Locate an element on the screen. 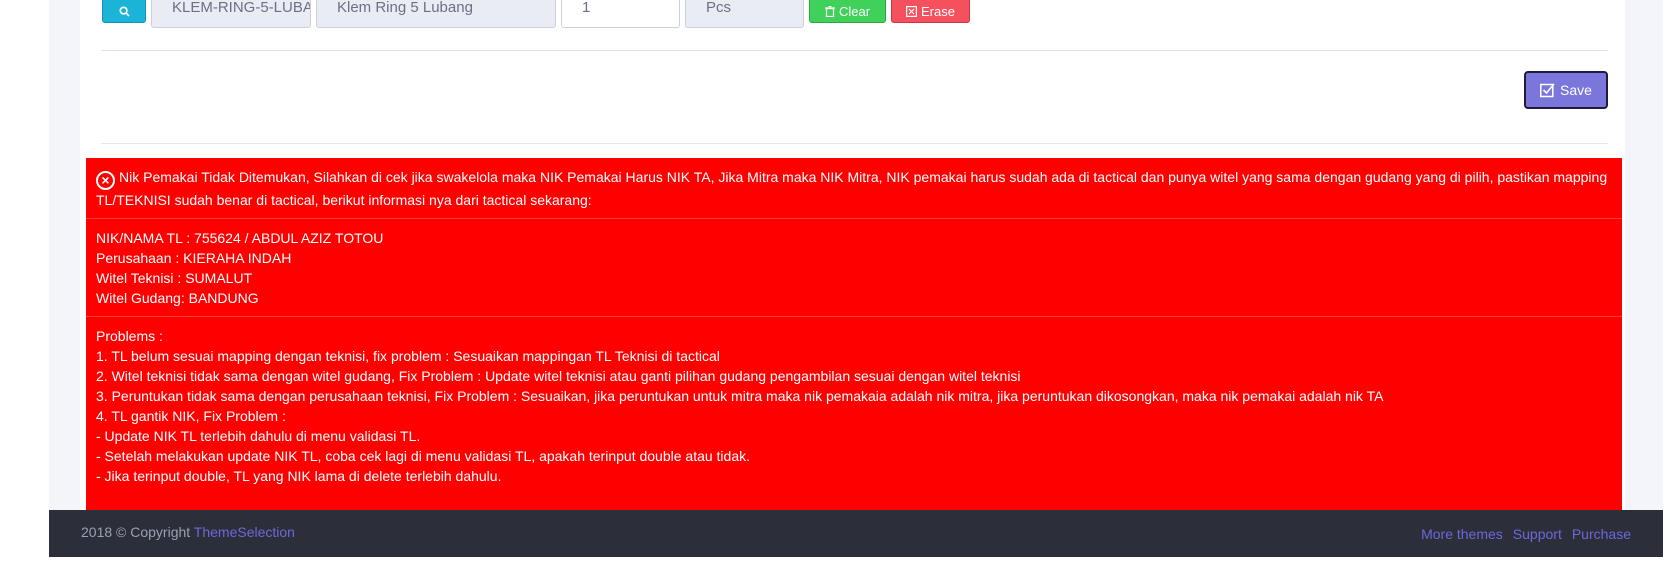 This screenshot has width=1663, height=585. brand-link: ThemeSelection is located at coordinates (244, 532).